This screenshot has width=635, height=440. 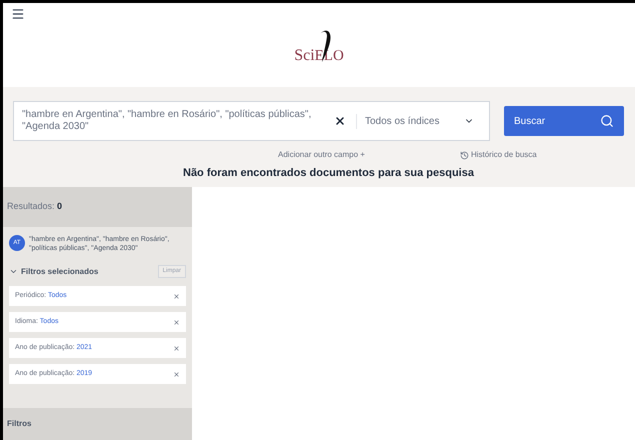 What do you see at coordinates (13, 271) in the screenshot?
I see `chevron-icon` at bounding box center [13, 271].